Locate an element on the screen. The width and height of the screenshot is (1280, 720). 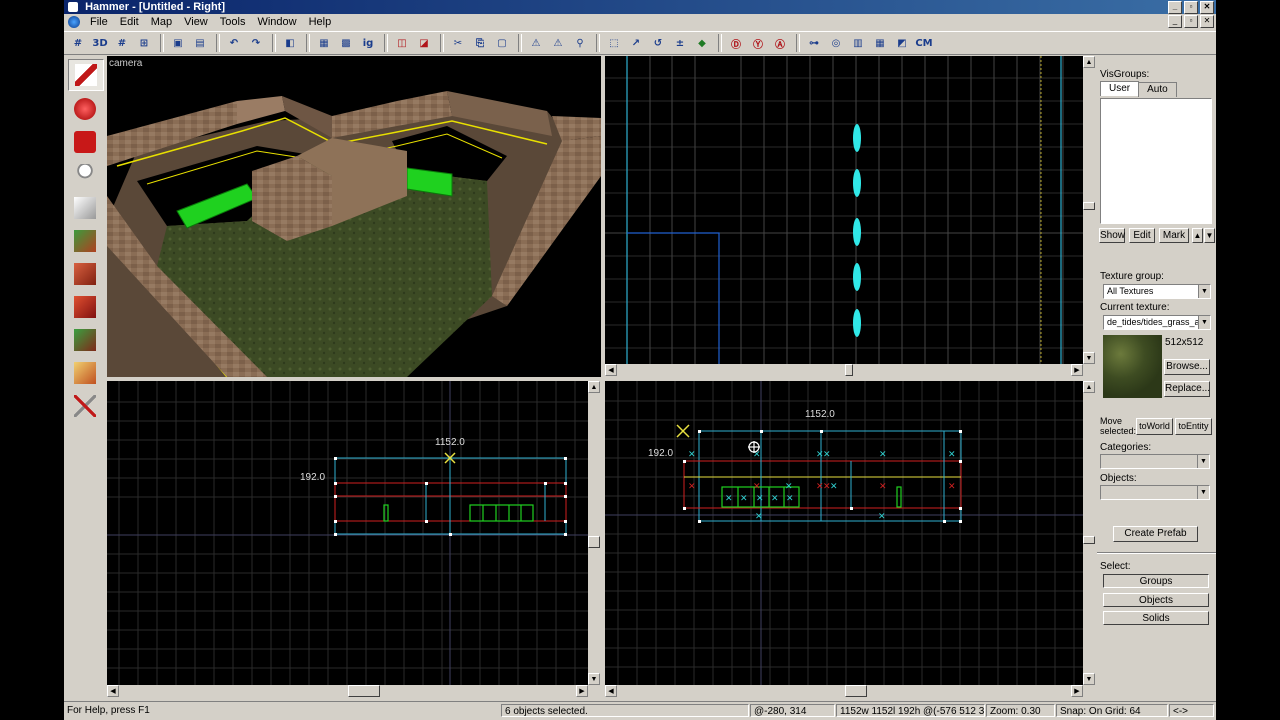
menu-edit: Edit is located at coordinates (129, 22).